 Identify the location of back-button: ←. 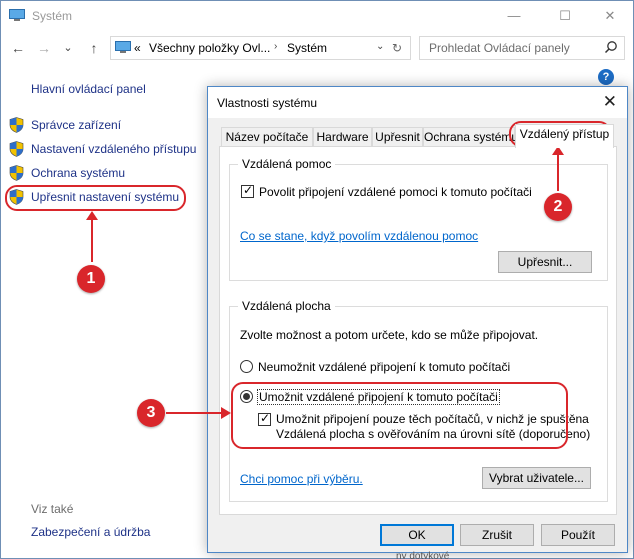
(18, 48).